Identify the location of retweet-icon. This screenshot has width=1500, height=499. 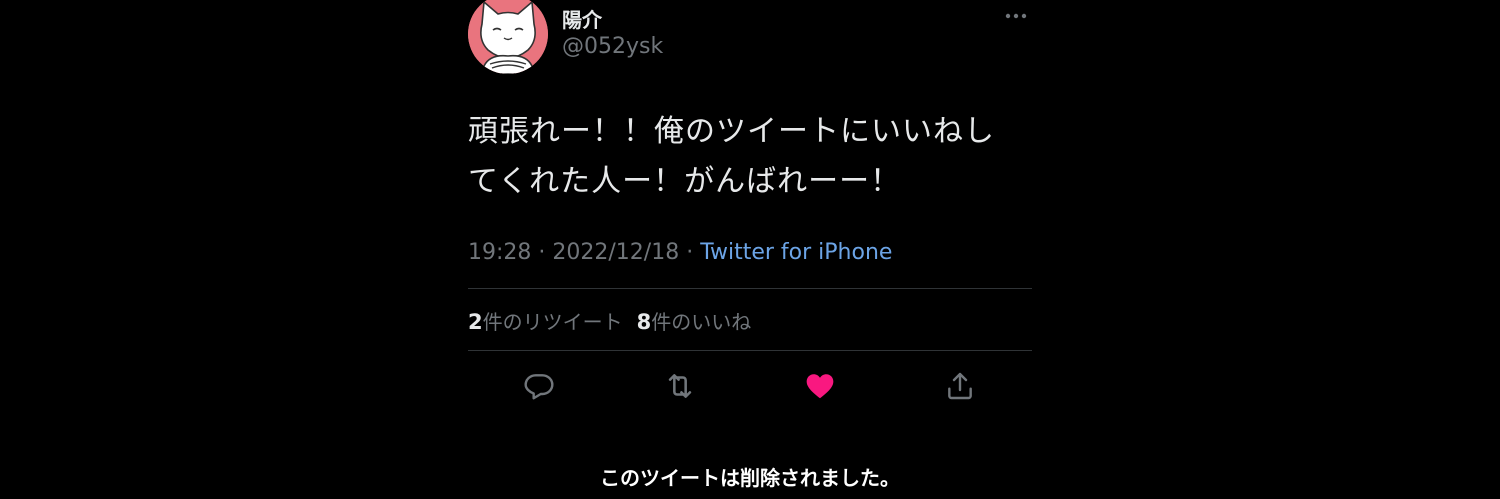
(680, 386).